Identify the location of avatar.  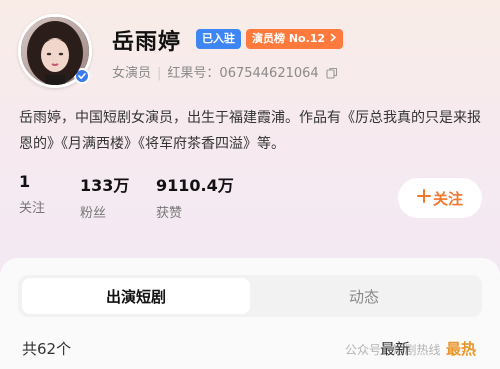
(55, 51).